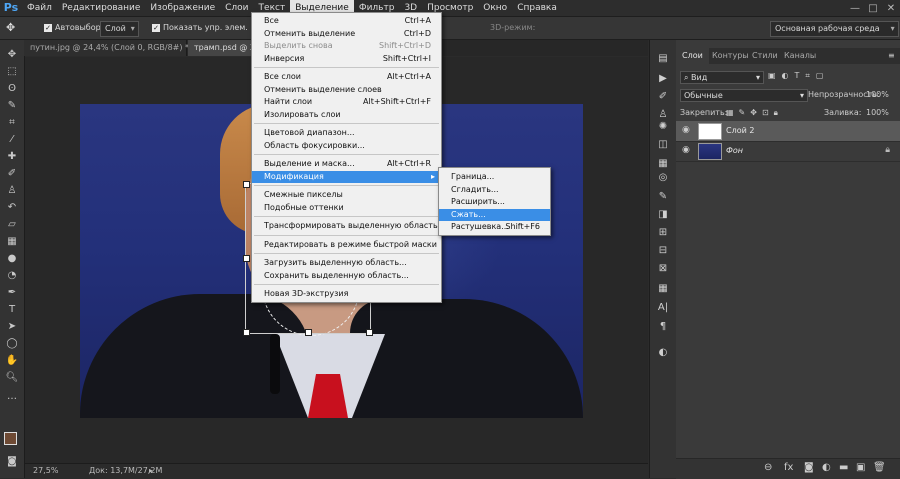 The image size is (900, 479). Describe the element at coordinates (740, 130) in the screenshot. I see `layer-name: Слой 2` at that location.